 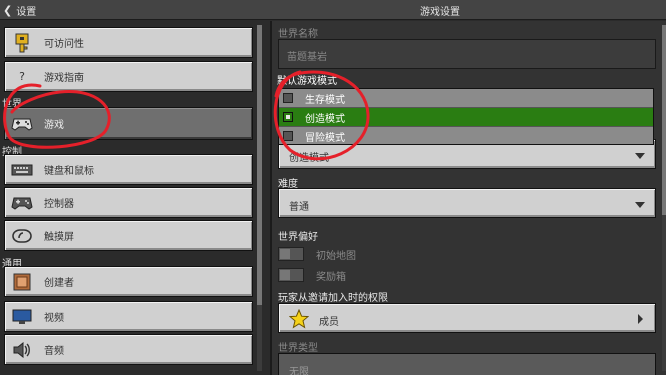 I want to click on starter-map-toggle-row: 初始地图, so click(x=317, y=254).